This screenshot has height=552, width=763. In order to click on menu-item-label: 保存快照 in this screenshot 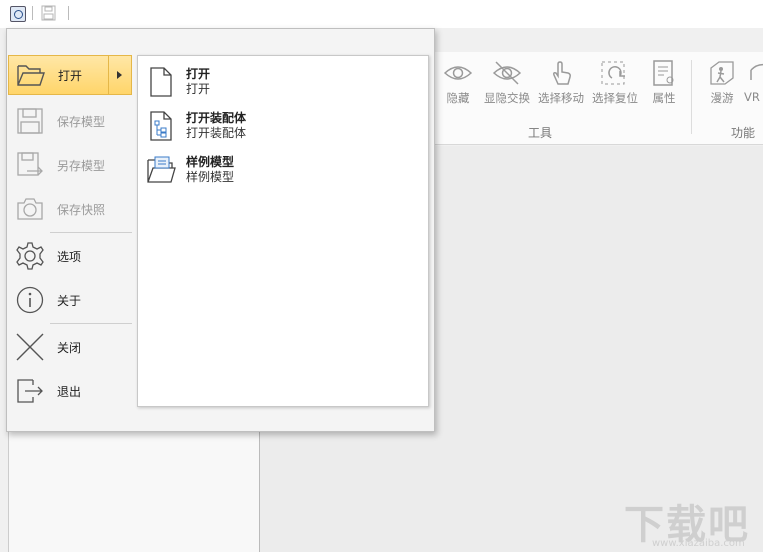, I will do `click(81, 209)`.